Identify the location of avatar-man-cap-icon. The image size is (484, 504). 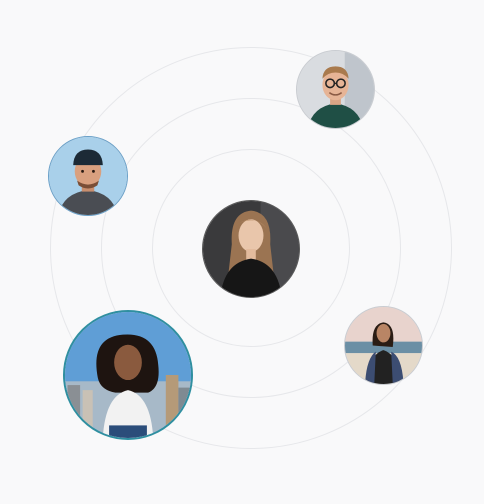
(88, 176).